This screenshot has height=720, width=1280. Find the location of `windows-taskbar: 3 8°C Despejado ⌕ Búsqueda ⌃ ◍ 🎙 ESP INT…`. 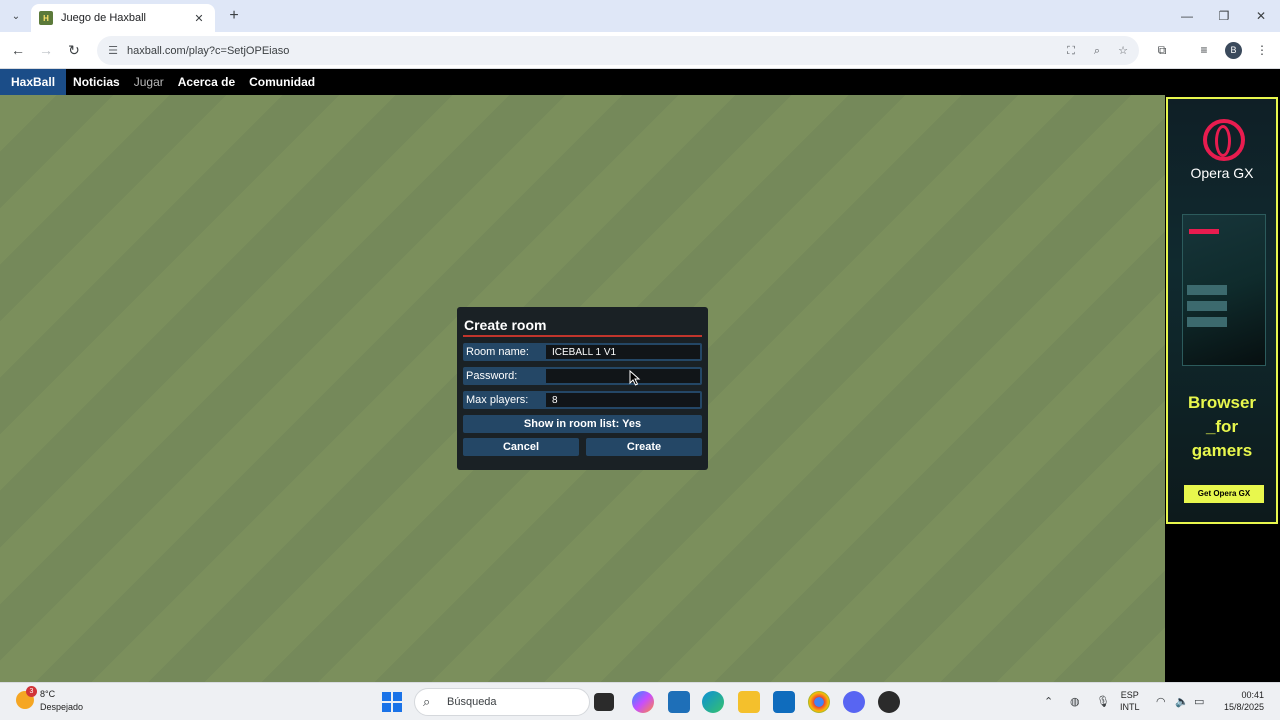

windows-taskbar: 3 8°C Despejado ⌕ Búsqueda ⌃ ◍ 🎙 ESP INT… is located at coordinates (640, 701).